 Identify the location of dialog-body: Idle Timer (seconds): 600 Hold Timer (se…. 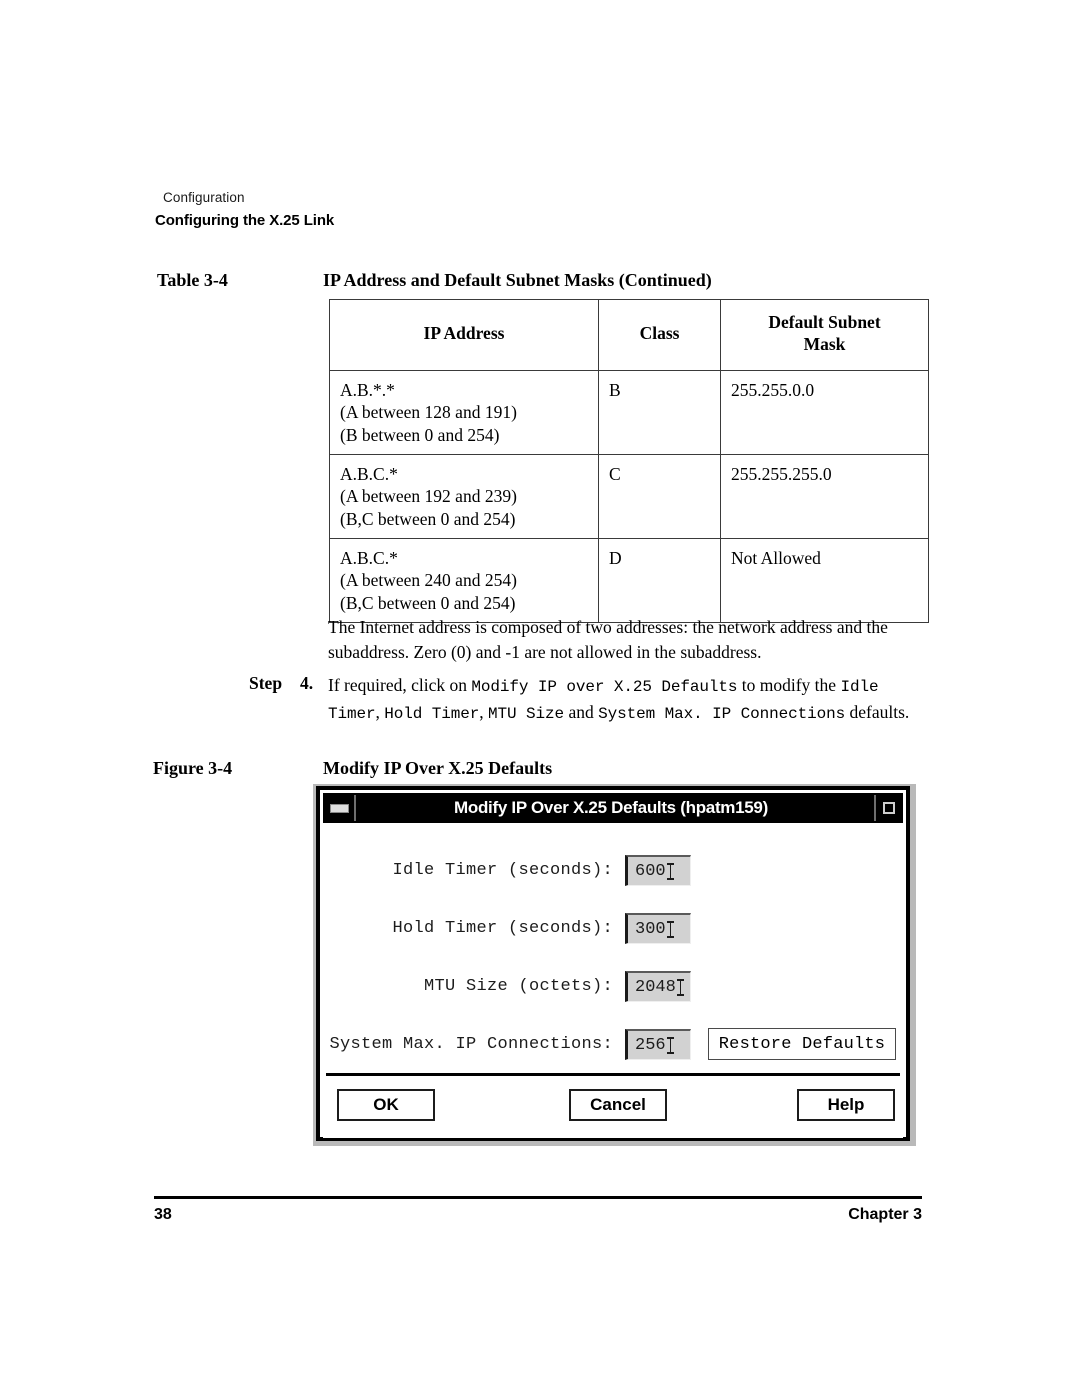
(613, 949).